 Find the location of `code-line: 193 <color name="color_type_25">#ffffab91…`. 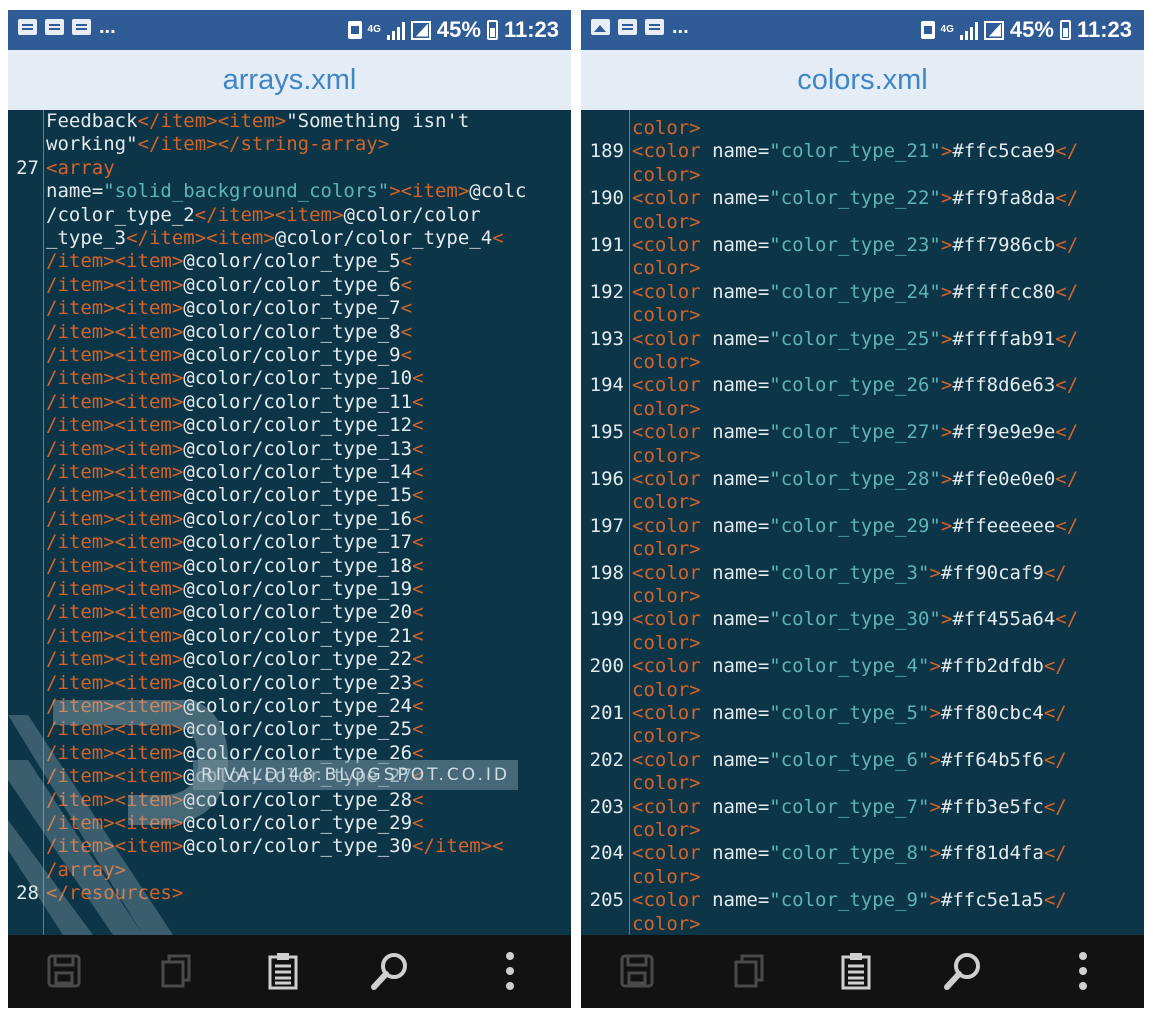

code-line: 193 <color name="color_type_25">#ffffab91… is located at coordinates (862, 339).